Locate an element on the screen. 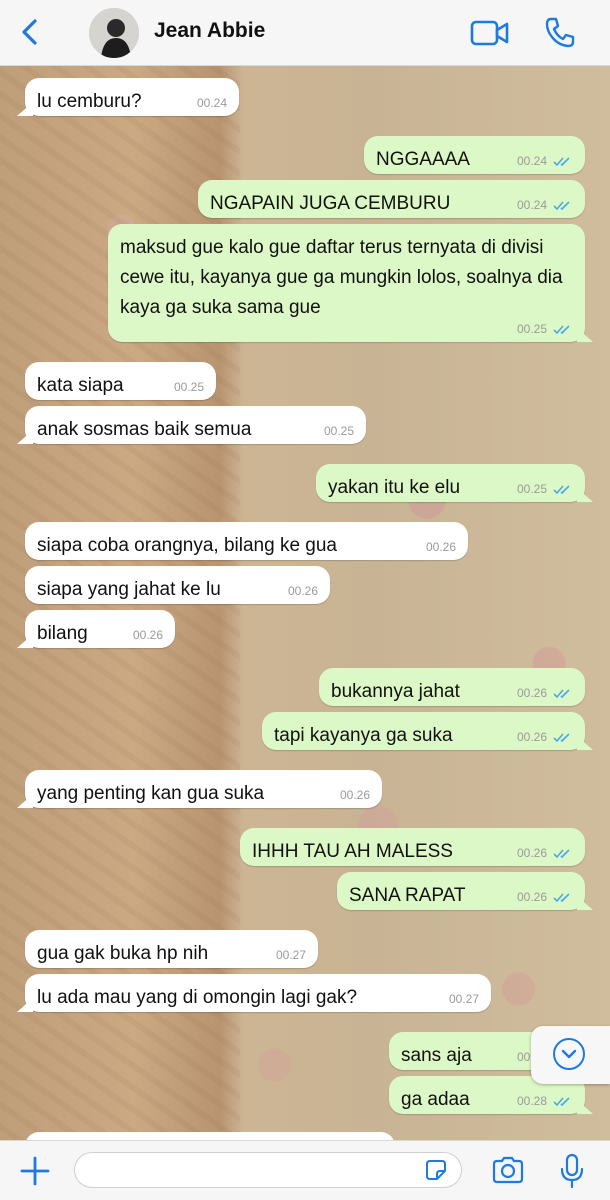 The width and height of the screenshot is (610, 1200). scroll-to-bottom-button is located at coordinates (570, 1055).